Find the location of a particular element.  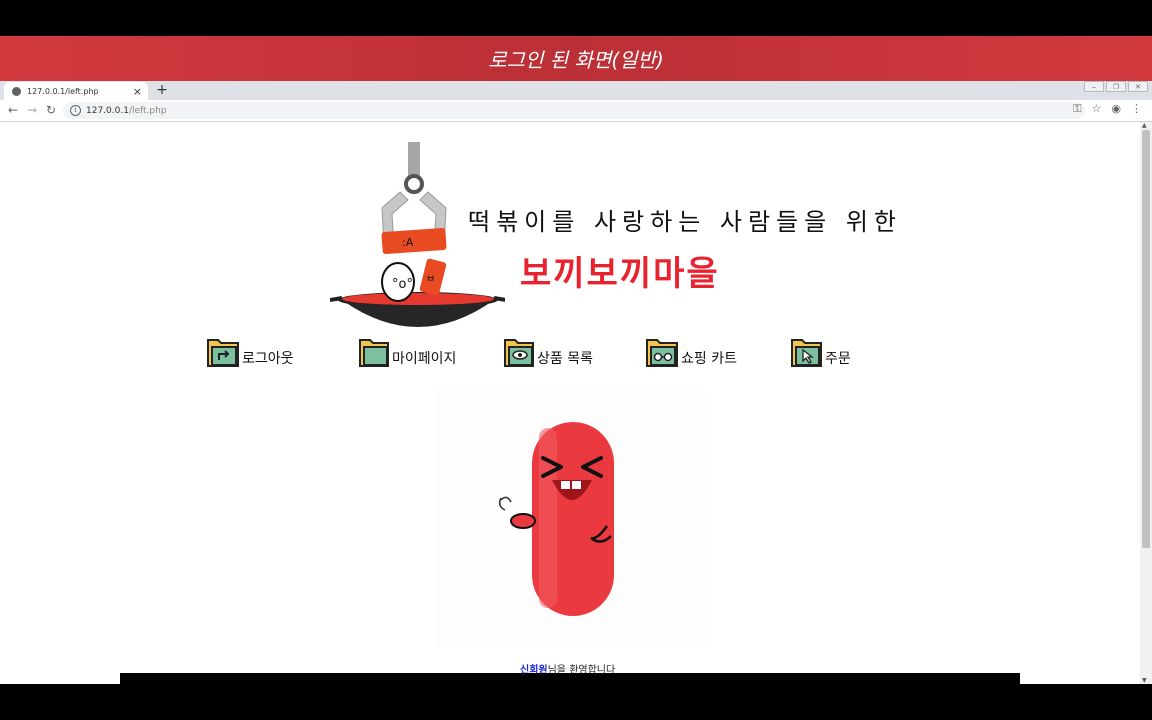

window-controls: ‒ ❐ ✕ is located at coordinates (1116, 86).